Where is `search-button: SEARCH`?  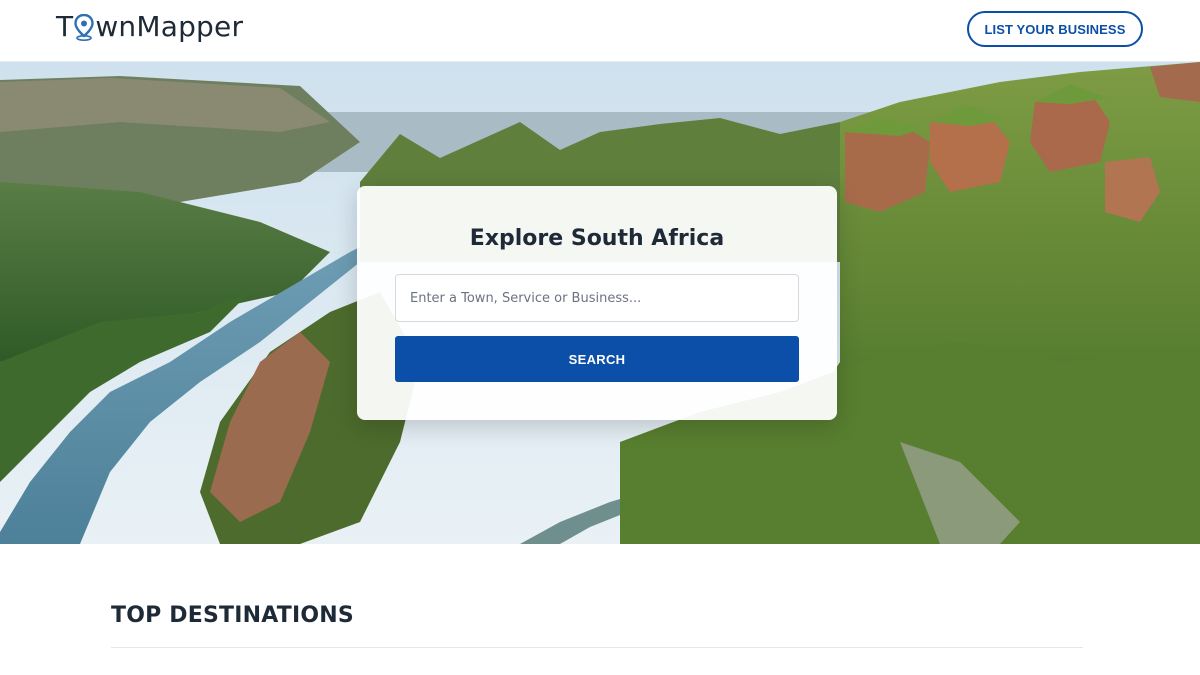 search-button: SEARCH is located at coordinates (597, 359).